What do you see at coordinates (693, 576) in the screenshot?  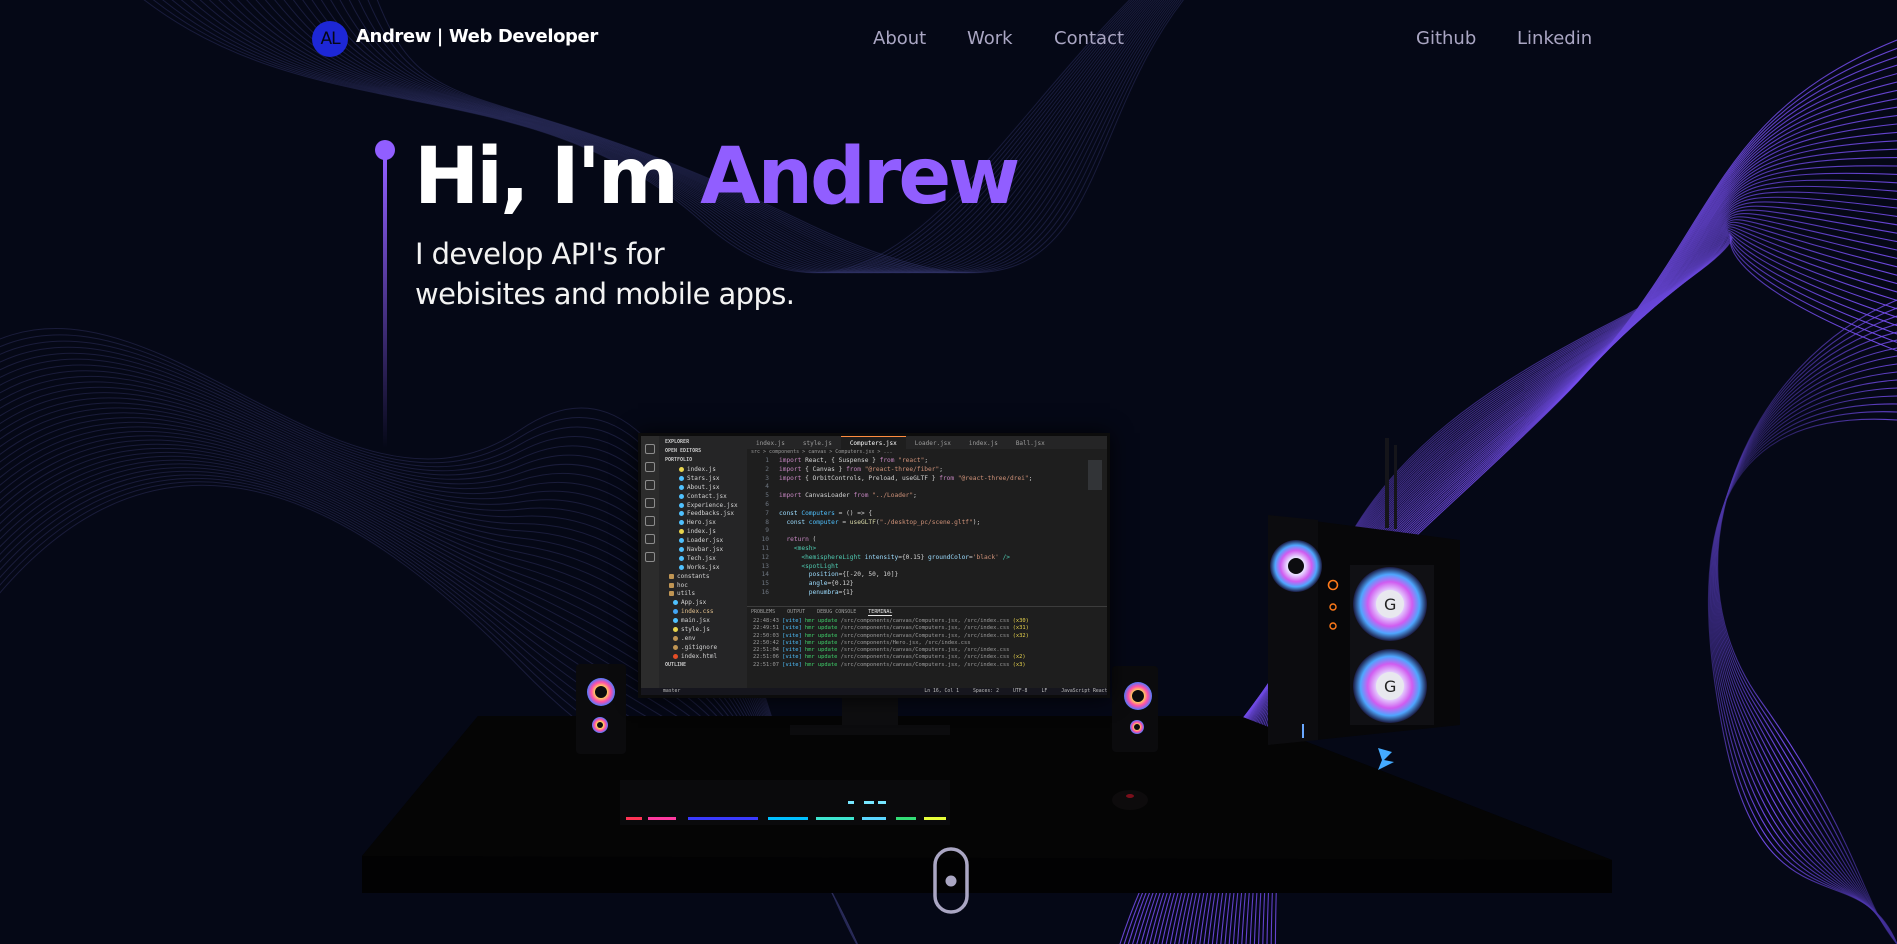 I see `explorer-file-label: constants` at bounding box center [693, 576].